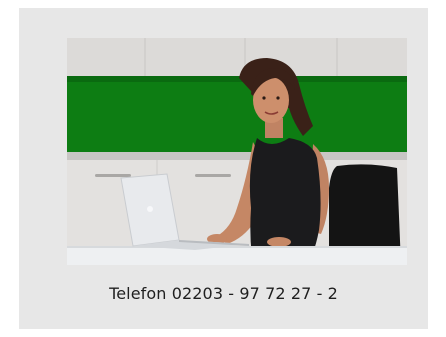  Describe the element at coordinates (223, 293) in the screenshot. I see `phone-number-label: Telefon 02203 - 97 72 27 - 2` at that location.